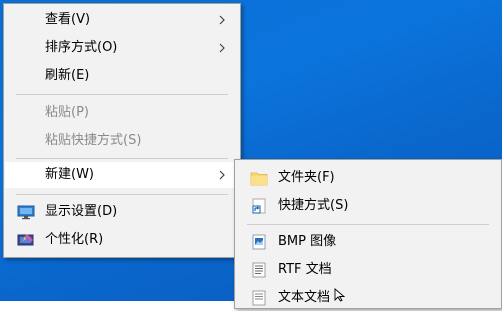 This screenshot has height=311, width=502. I want to click on menu-item-personalize: 个性化(R), so click(122, 240).